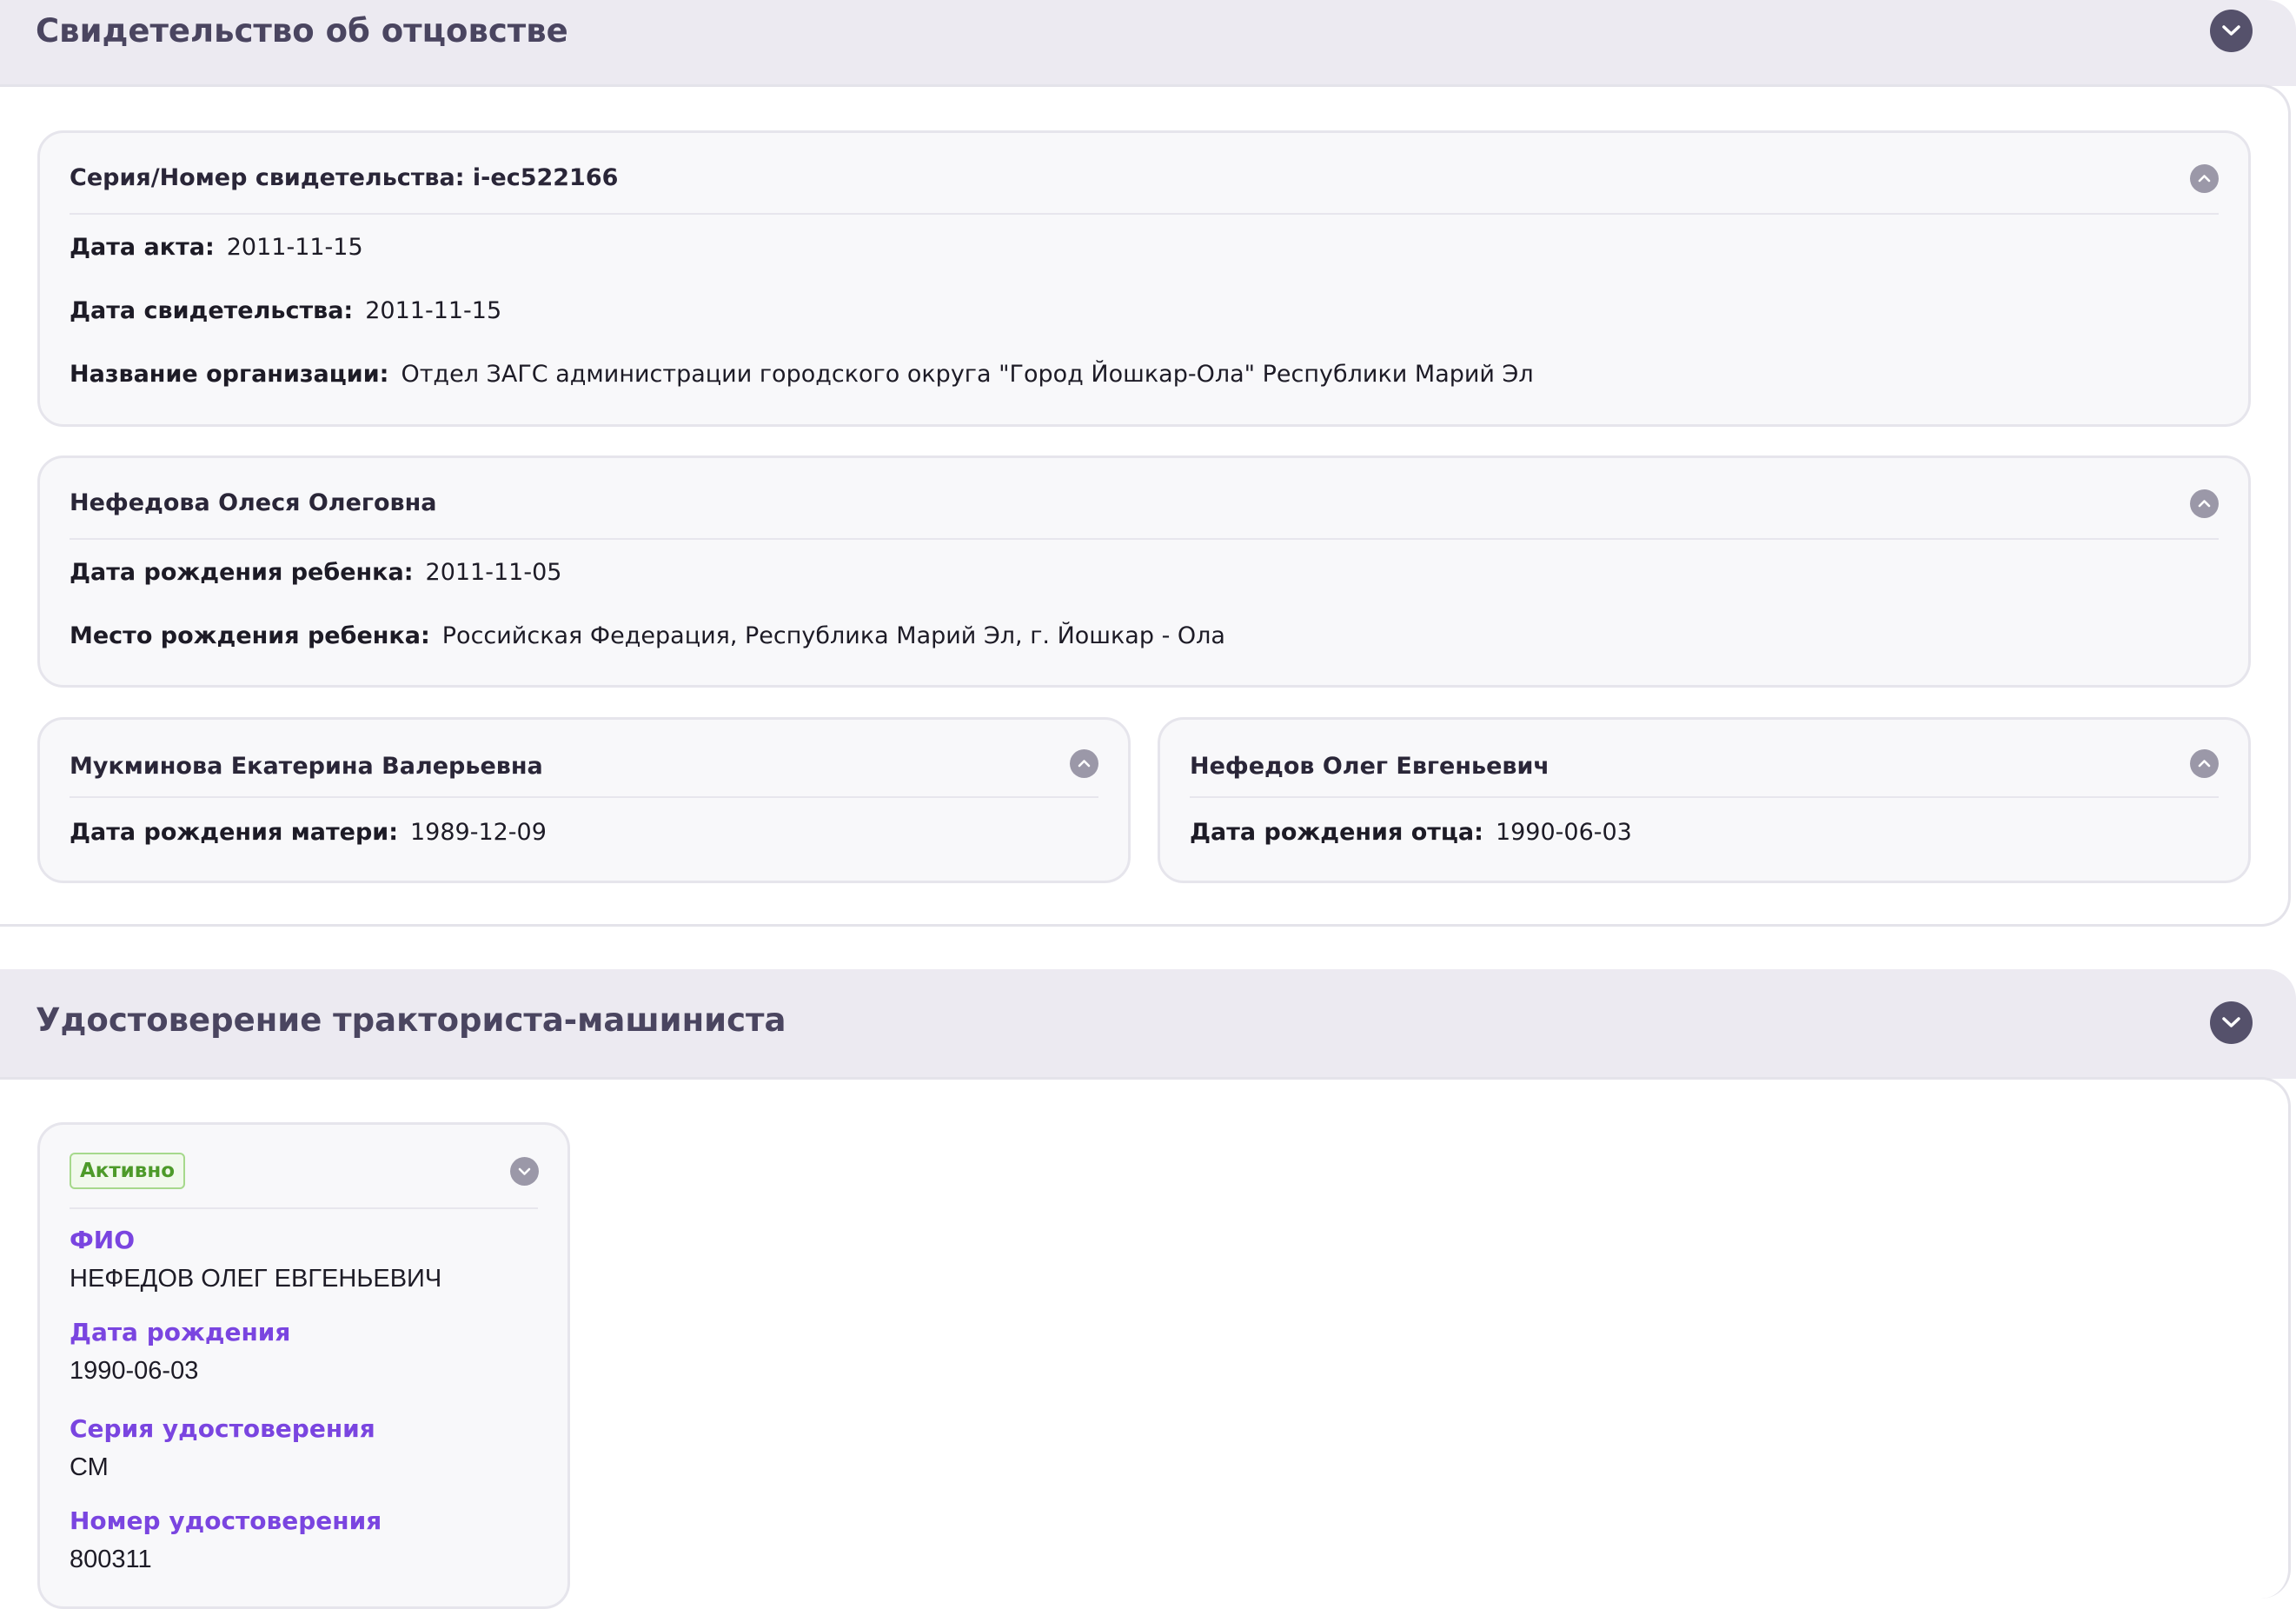 The width and height of the screenshot is (2296, 1609). I want to click on father-divider, so click(1704, 797).